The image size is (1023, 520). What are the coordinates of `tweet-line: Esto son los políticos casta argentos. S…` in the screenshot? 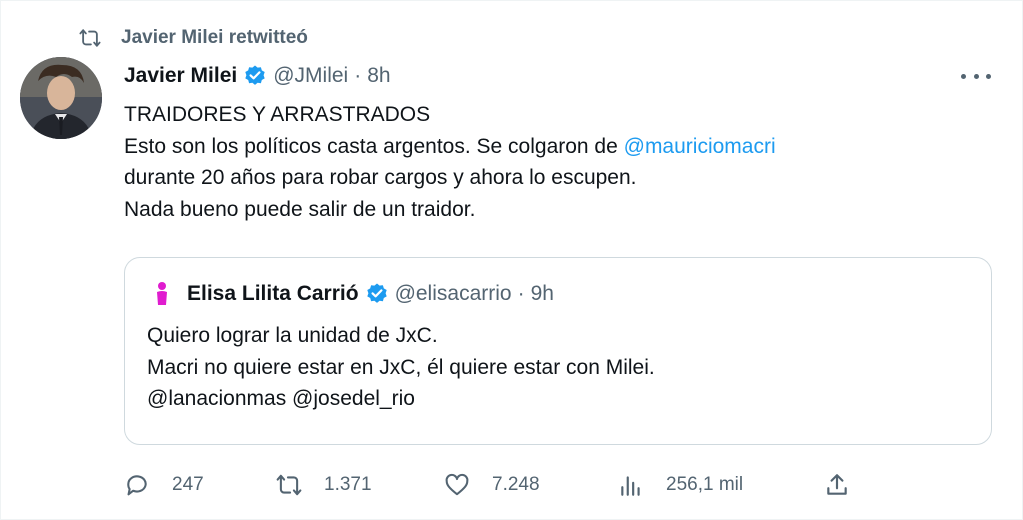 It's located at (554, 147).